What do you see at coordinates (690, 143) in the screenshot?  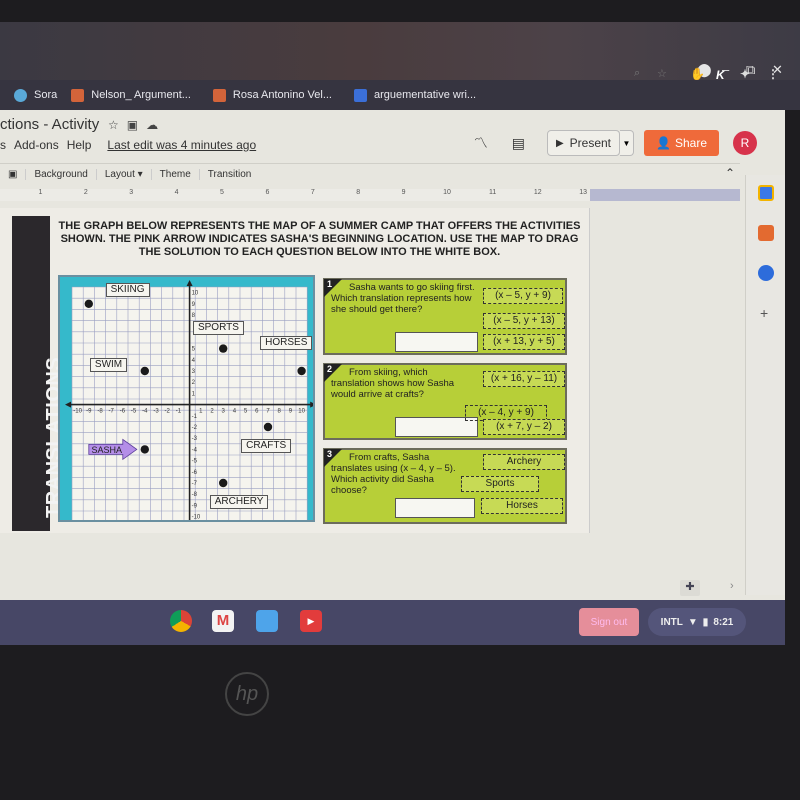 I see `share-label: Share` at bounding box center [690, 143].